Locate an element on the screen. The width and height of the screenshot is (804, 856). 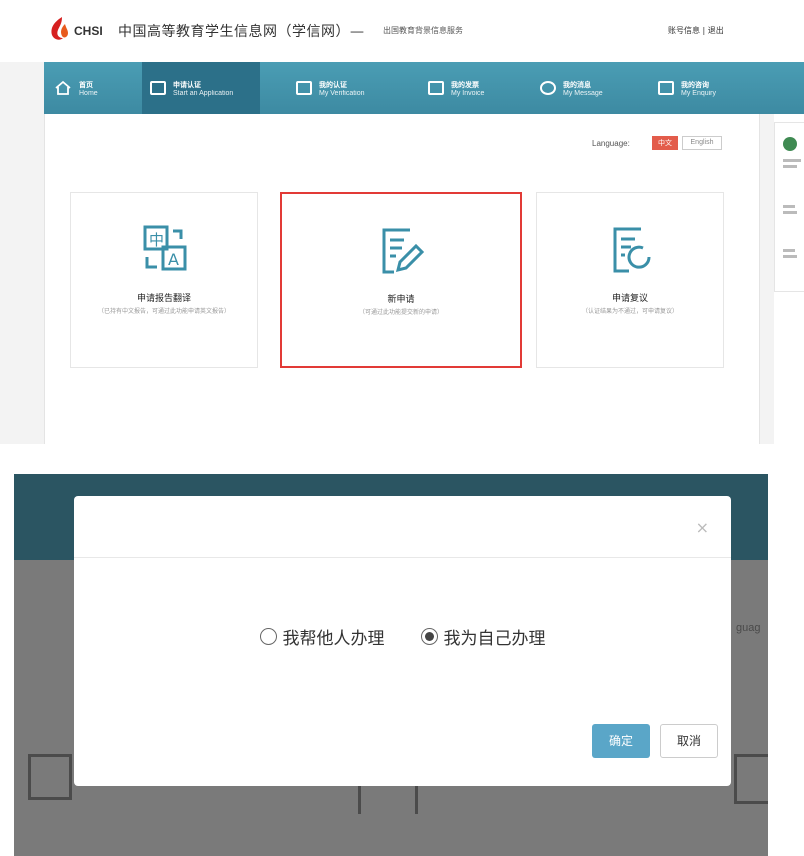
site-title: 中国高等教育学生信息网（学信网）— is located at coordinates (241, 32).